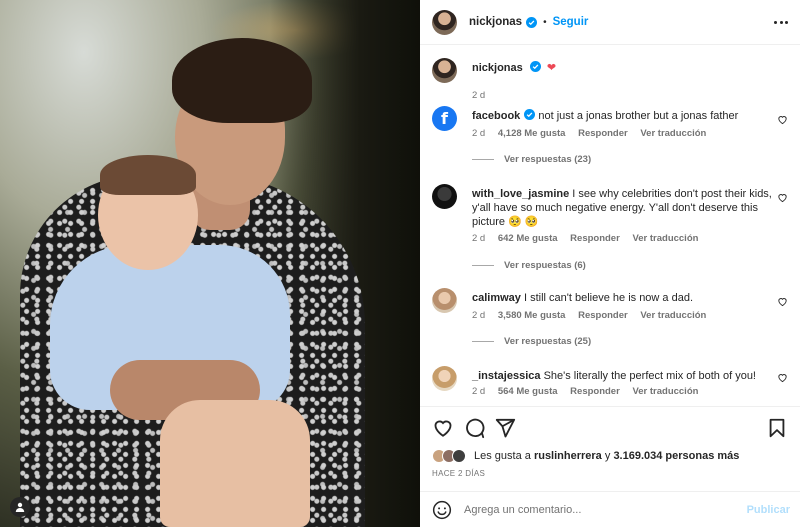  Describe the element at coordinates (610, 80) in the screenshot. I see `caption: nickjonas ❤ 2 d` at that location.